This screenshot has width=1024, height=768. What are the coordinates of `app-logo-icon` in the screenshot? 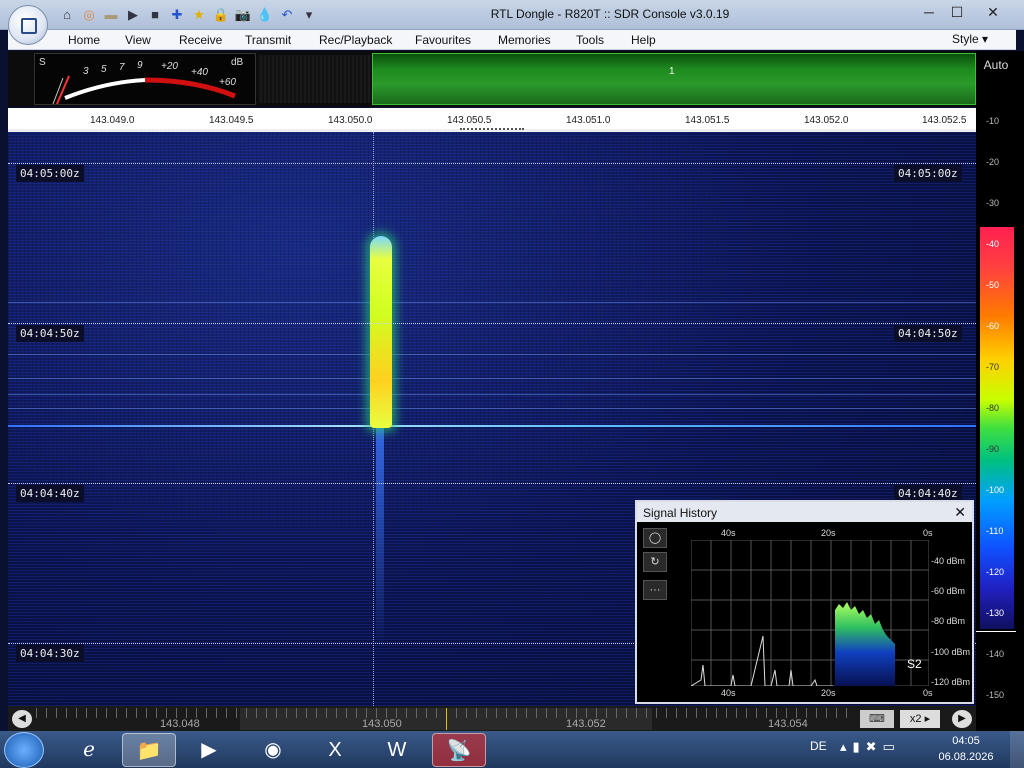 It's located at (29, 26).